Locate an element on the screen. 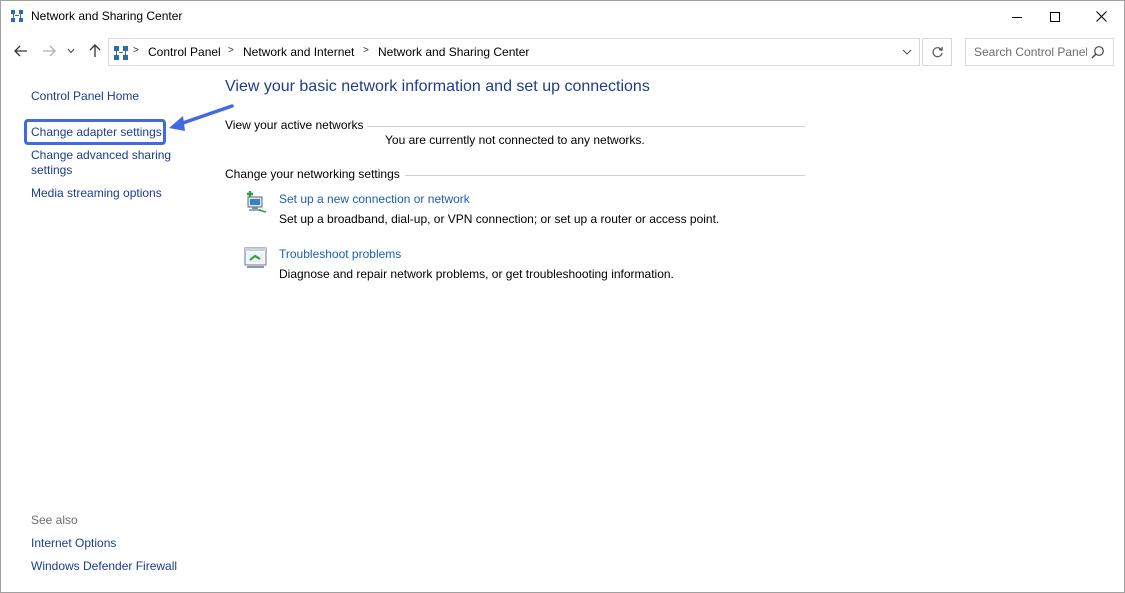 The width and height of the screenshot is (1125, 593). search-icon is located at coordinates (1098, 52).